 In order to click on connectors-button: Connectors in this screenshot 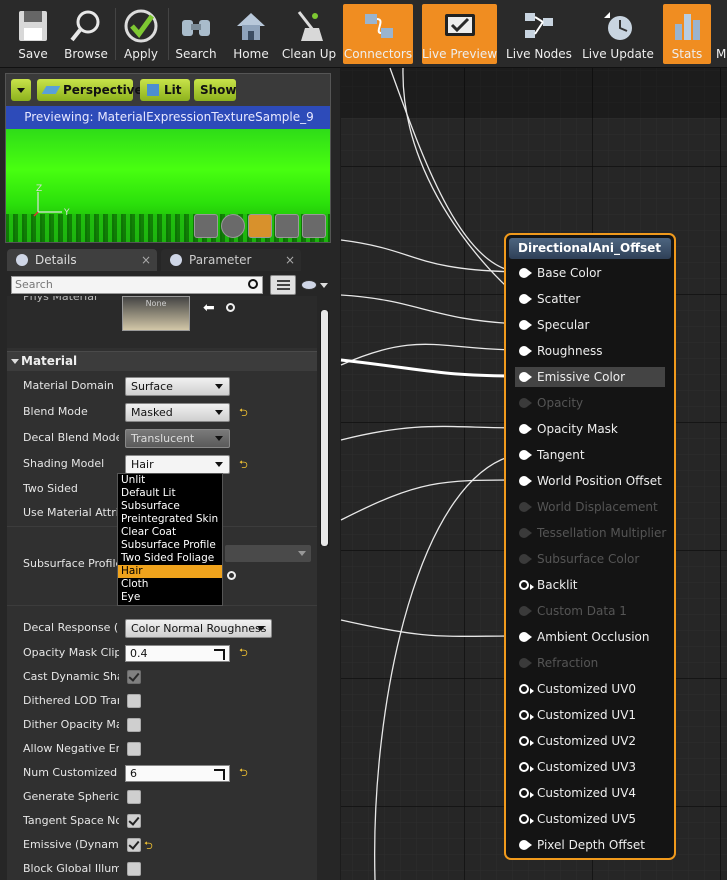, I will do `click(378, 34)`.